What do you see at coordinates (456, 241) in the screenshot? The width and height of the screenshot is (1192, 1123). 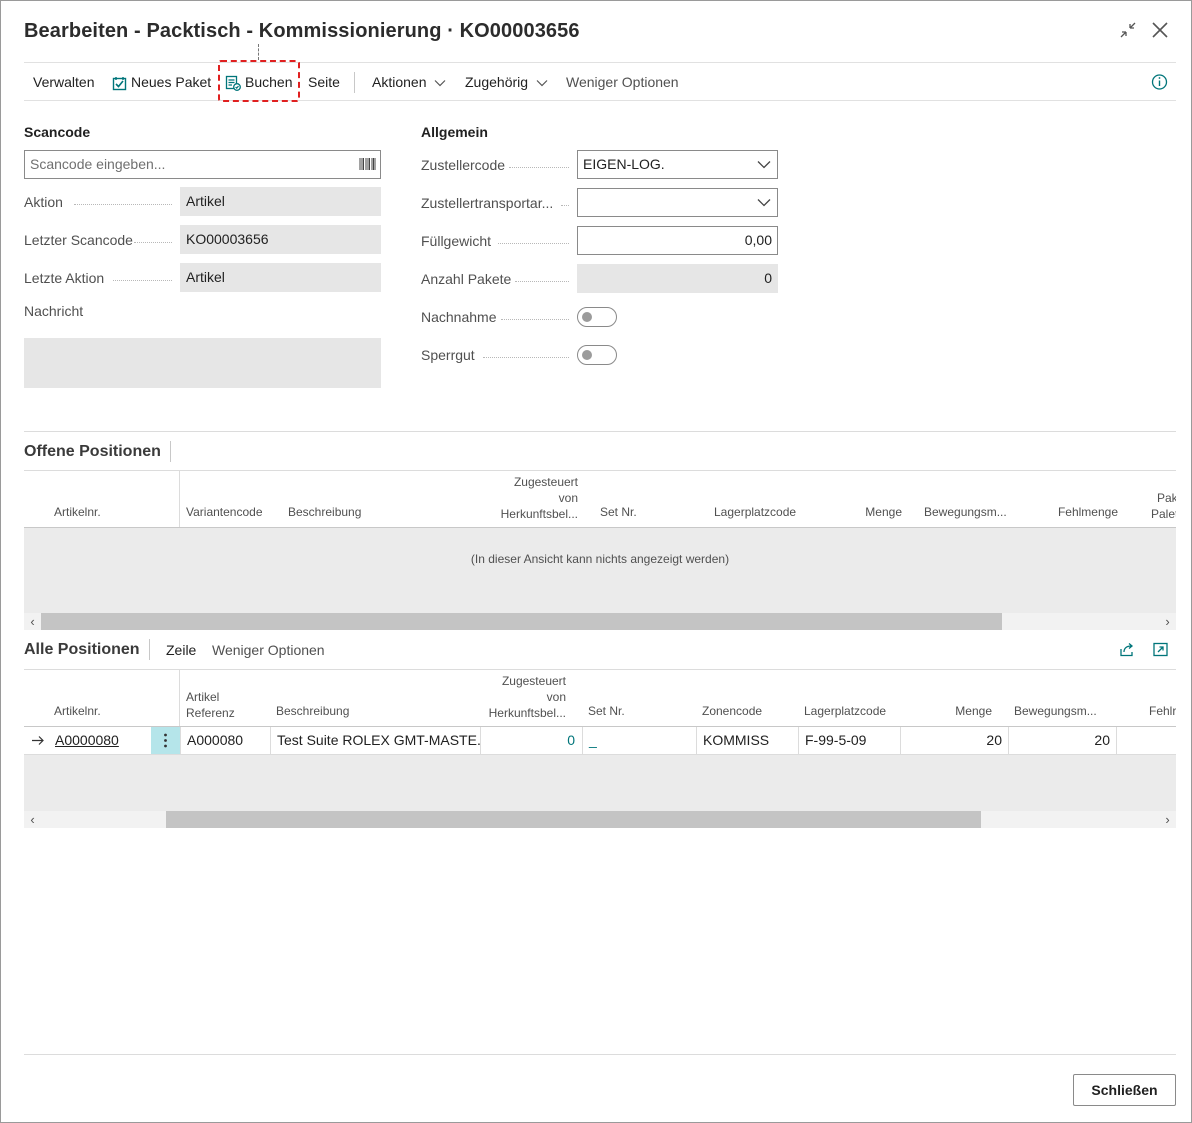 I see `fuellgewicht-label: Füllgewicht` at bounding box center [456, 241].